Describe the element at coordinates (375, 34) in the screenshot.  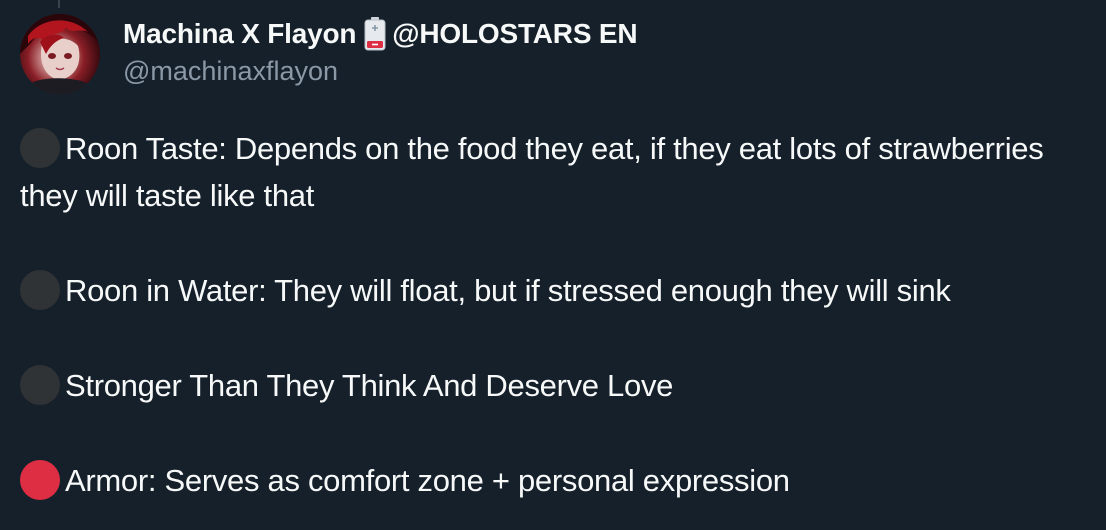
I see `battery-icon` at that location.